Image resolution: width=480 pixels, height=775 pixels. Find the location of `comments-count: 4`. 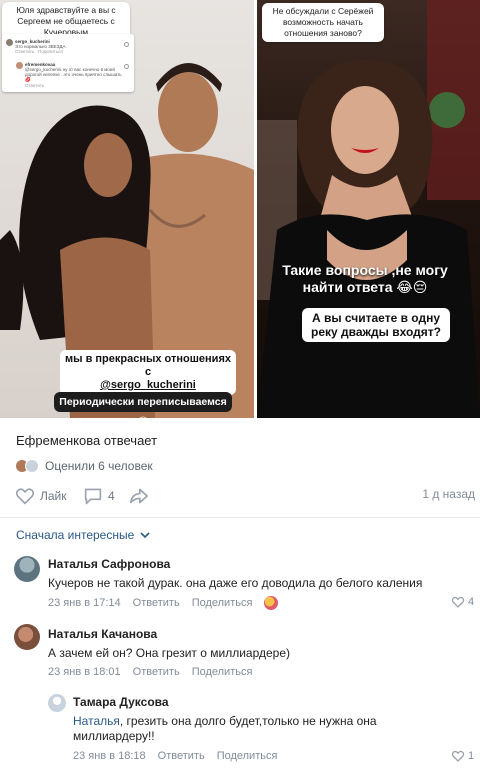

comments-count: 4 is located at coordinates (111, 496).